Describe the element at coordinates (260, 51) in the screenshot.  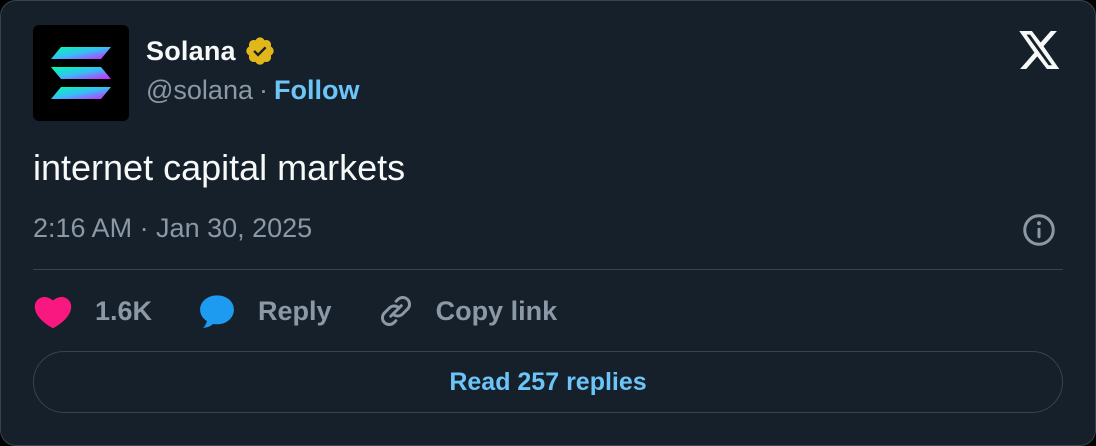
I see `verified-badge-icon` at that location.